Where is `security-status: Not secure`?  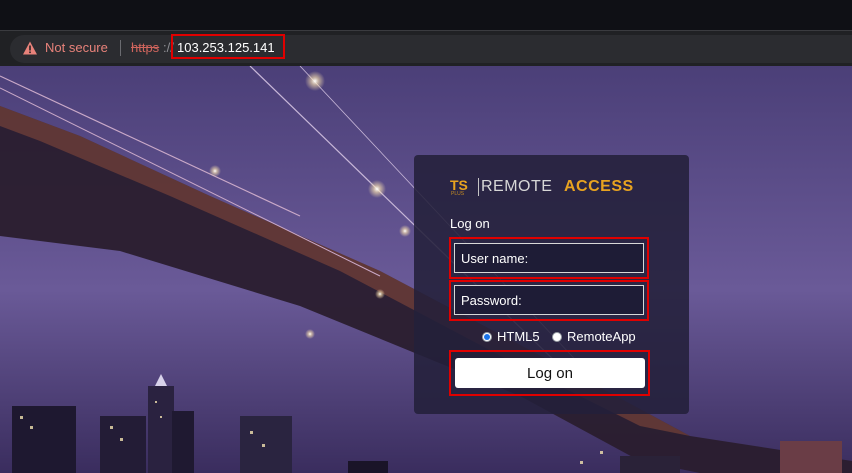 security-status: Not secure is located at coordinates (76, 47).